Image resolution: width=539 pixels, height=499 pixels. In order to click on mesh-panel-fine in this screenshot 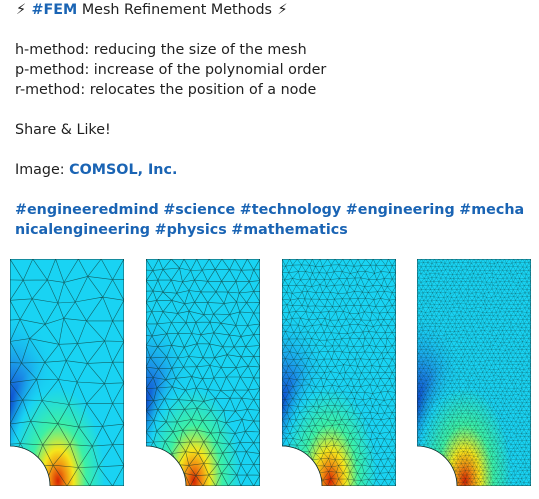, I will do `click(339, 372)`.